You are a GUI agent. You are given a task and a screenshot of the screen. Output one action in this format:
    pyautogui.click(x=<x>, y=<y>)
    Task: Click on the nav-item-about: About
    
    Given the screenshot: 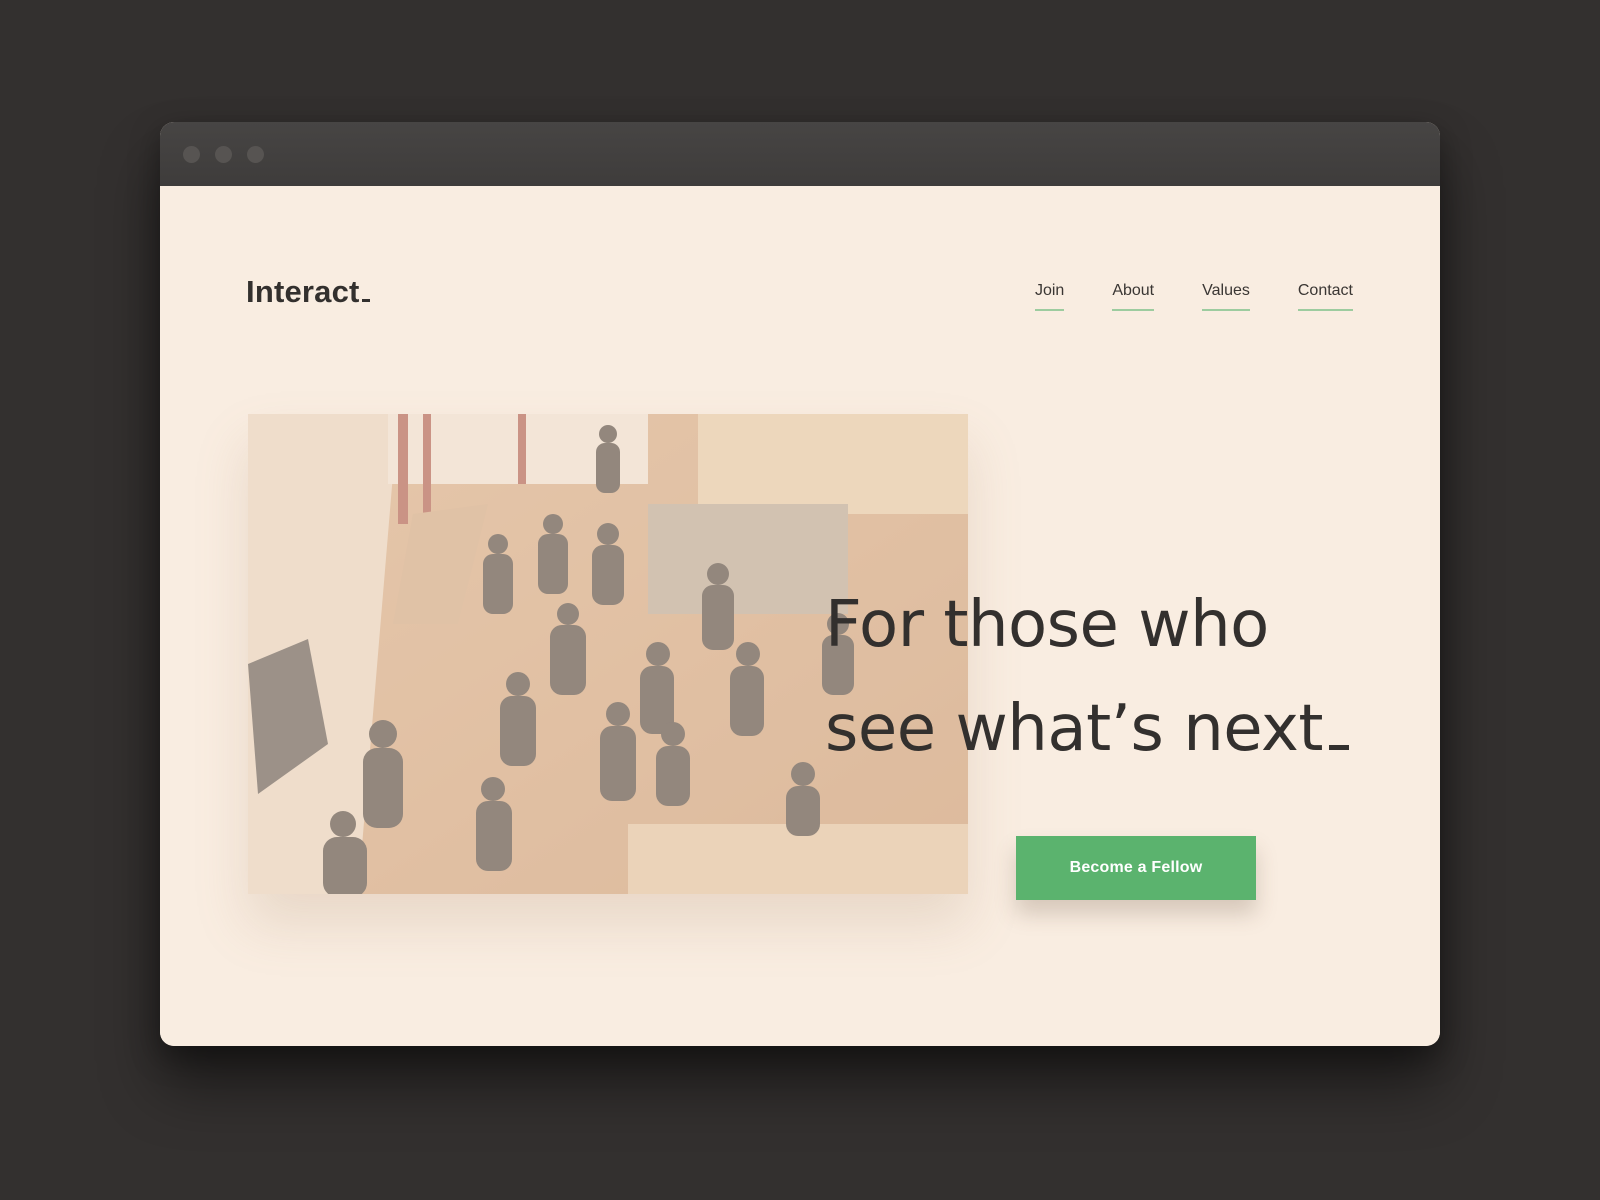 What is the action you would take?
    pyautogui.click(x=1133, y=296)
    